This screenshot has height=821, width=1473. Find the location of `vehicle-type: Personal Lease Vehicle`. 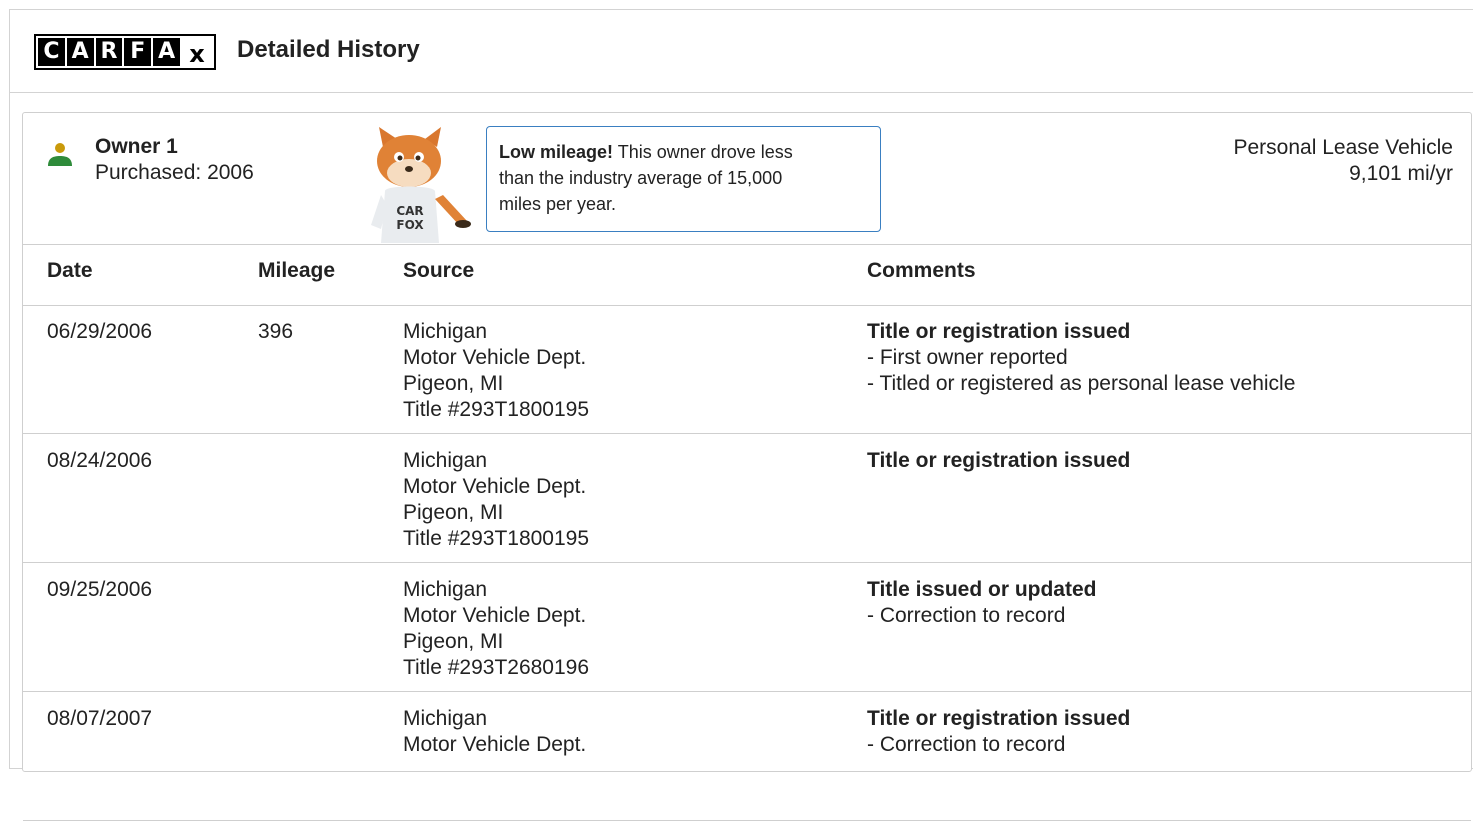

vehicle-type: Personal Lease Vehicle is located at coordinates (1343, 147).